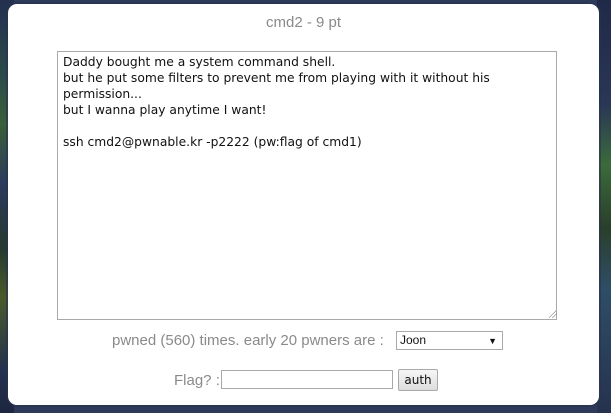 This screenshot has height=413, width=611. What do you see at coordinates (418, 380) in the screenshot?
I see `auth-button: auth` at bounding box center [418, 380].